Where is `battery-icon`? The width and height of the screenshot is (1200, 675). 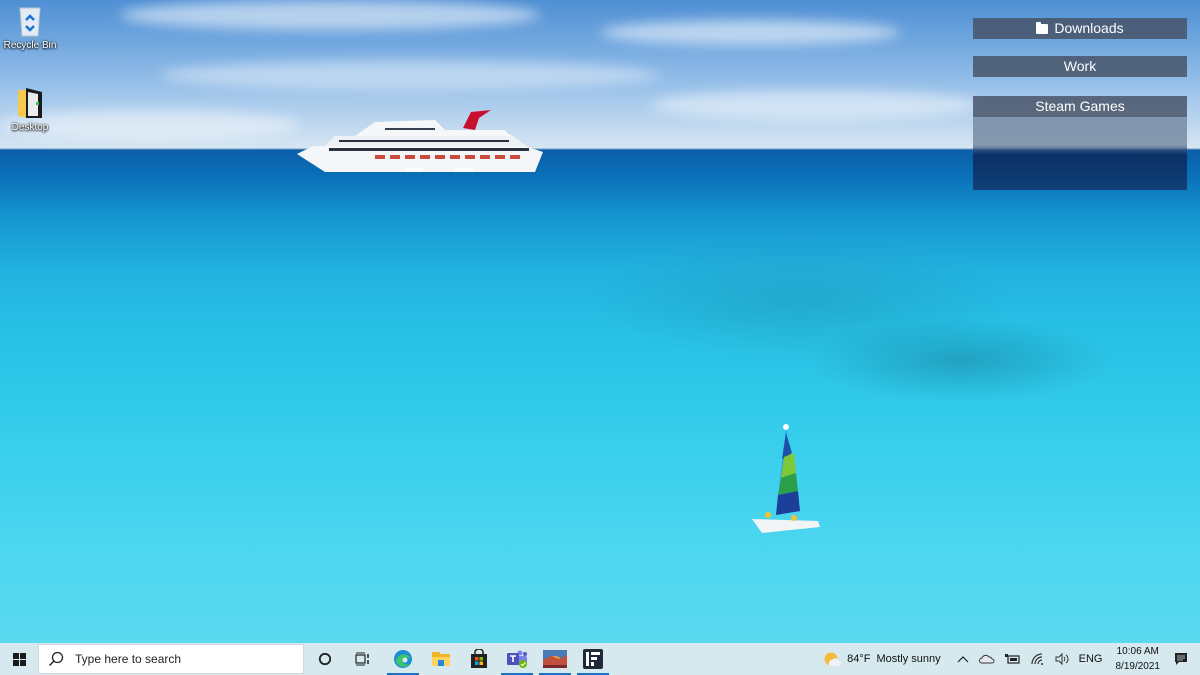 battery-icon is located at coordinates (1012, 659).